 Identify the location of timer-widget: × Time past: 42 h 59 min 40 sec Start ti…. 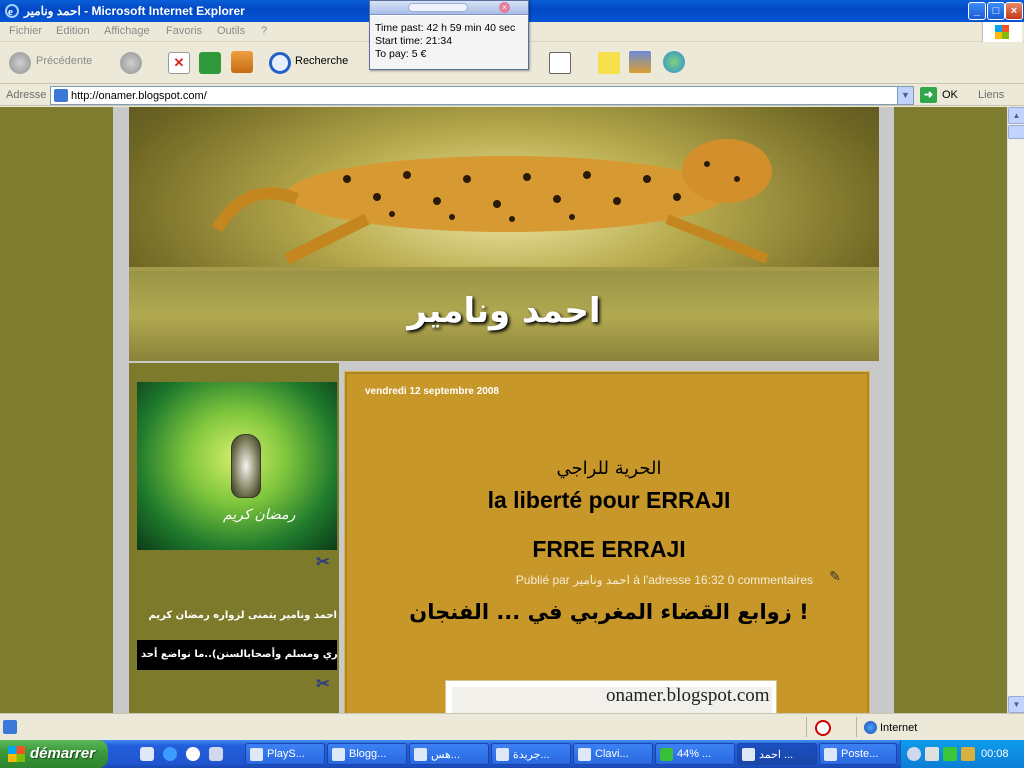
(449, 35).